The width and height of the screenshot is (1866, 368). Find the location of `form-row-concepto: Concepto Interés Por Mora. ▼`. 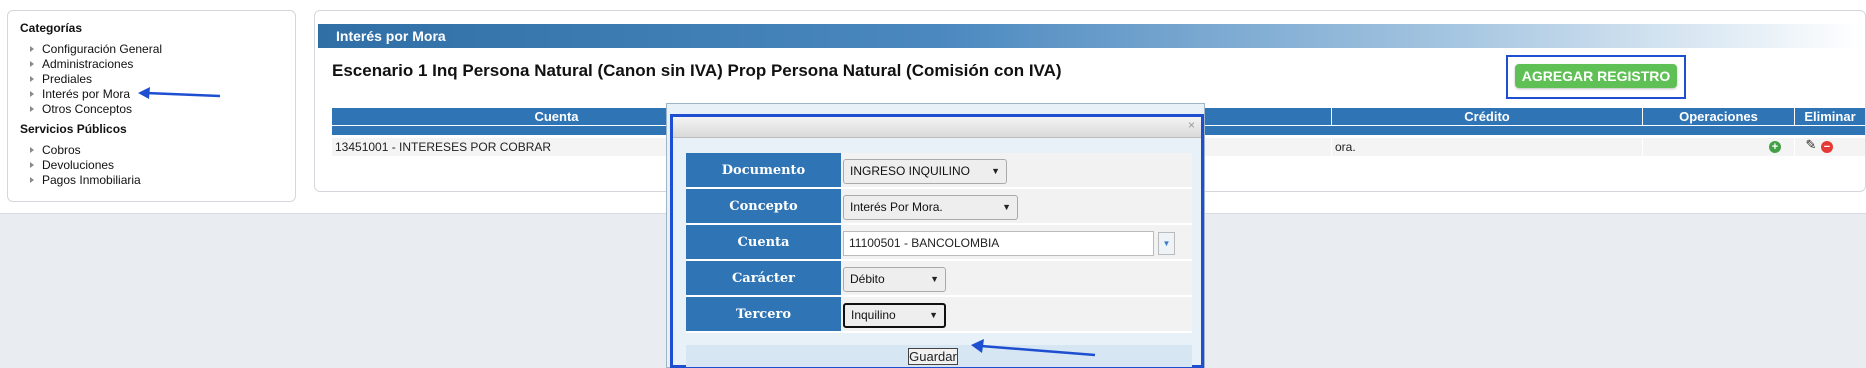

form-row-concepto: Concepto Interés Por Mora. ▼ is located at coordinates (939, 207).